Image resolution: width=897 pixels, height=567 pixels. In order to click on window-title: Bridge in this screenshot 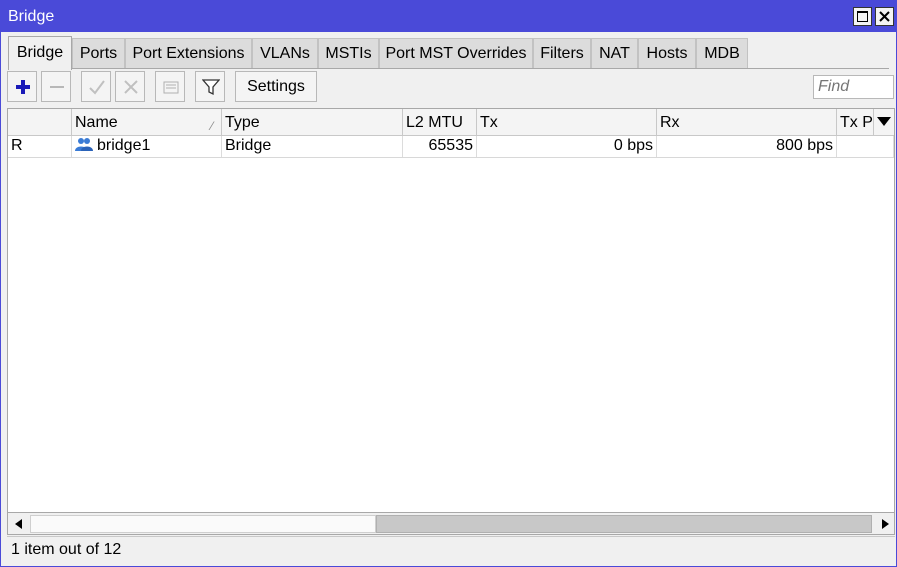, I will do `click(31, 16)`.